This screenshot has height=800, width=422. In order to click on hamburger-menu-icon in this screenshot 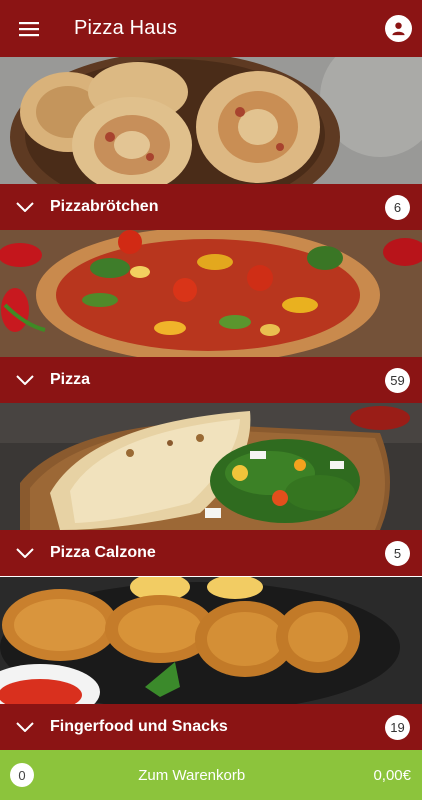, I will do `click(29, 28)`.